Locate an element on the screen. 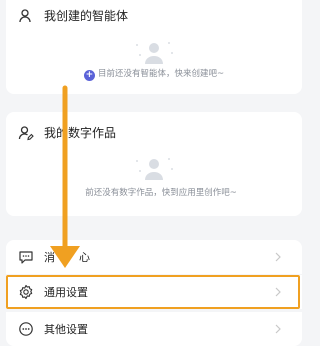  plus-circle-icon: + is located at coordinates (89, 75).